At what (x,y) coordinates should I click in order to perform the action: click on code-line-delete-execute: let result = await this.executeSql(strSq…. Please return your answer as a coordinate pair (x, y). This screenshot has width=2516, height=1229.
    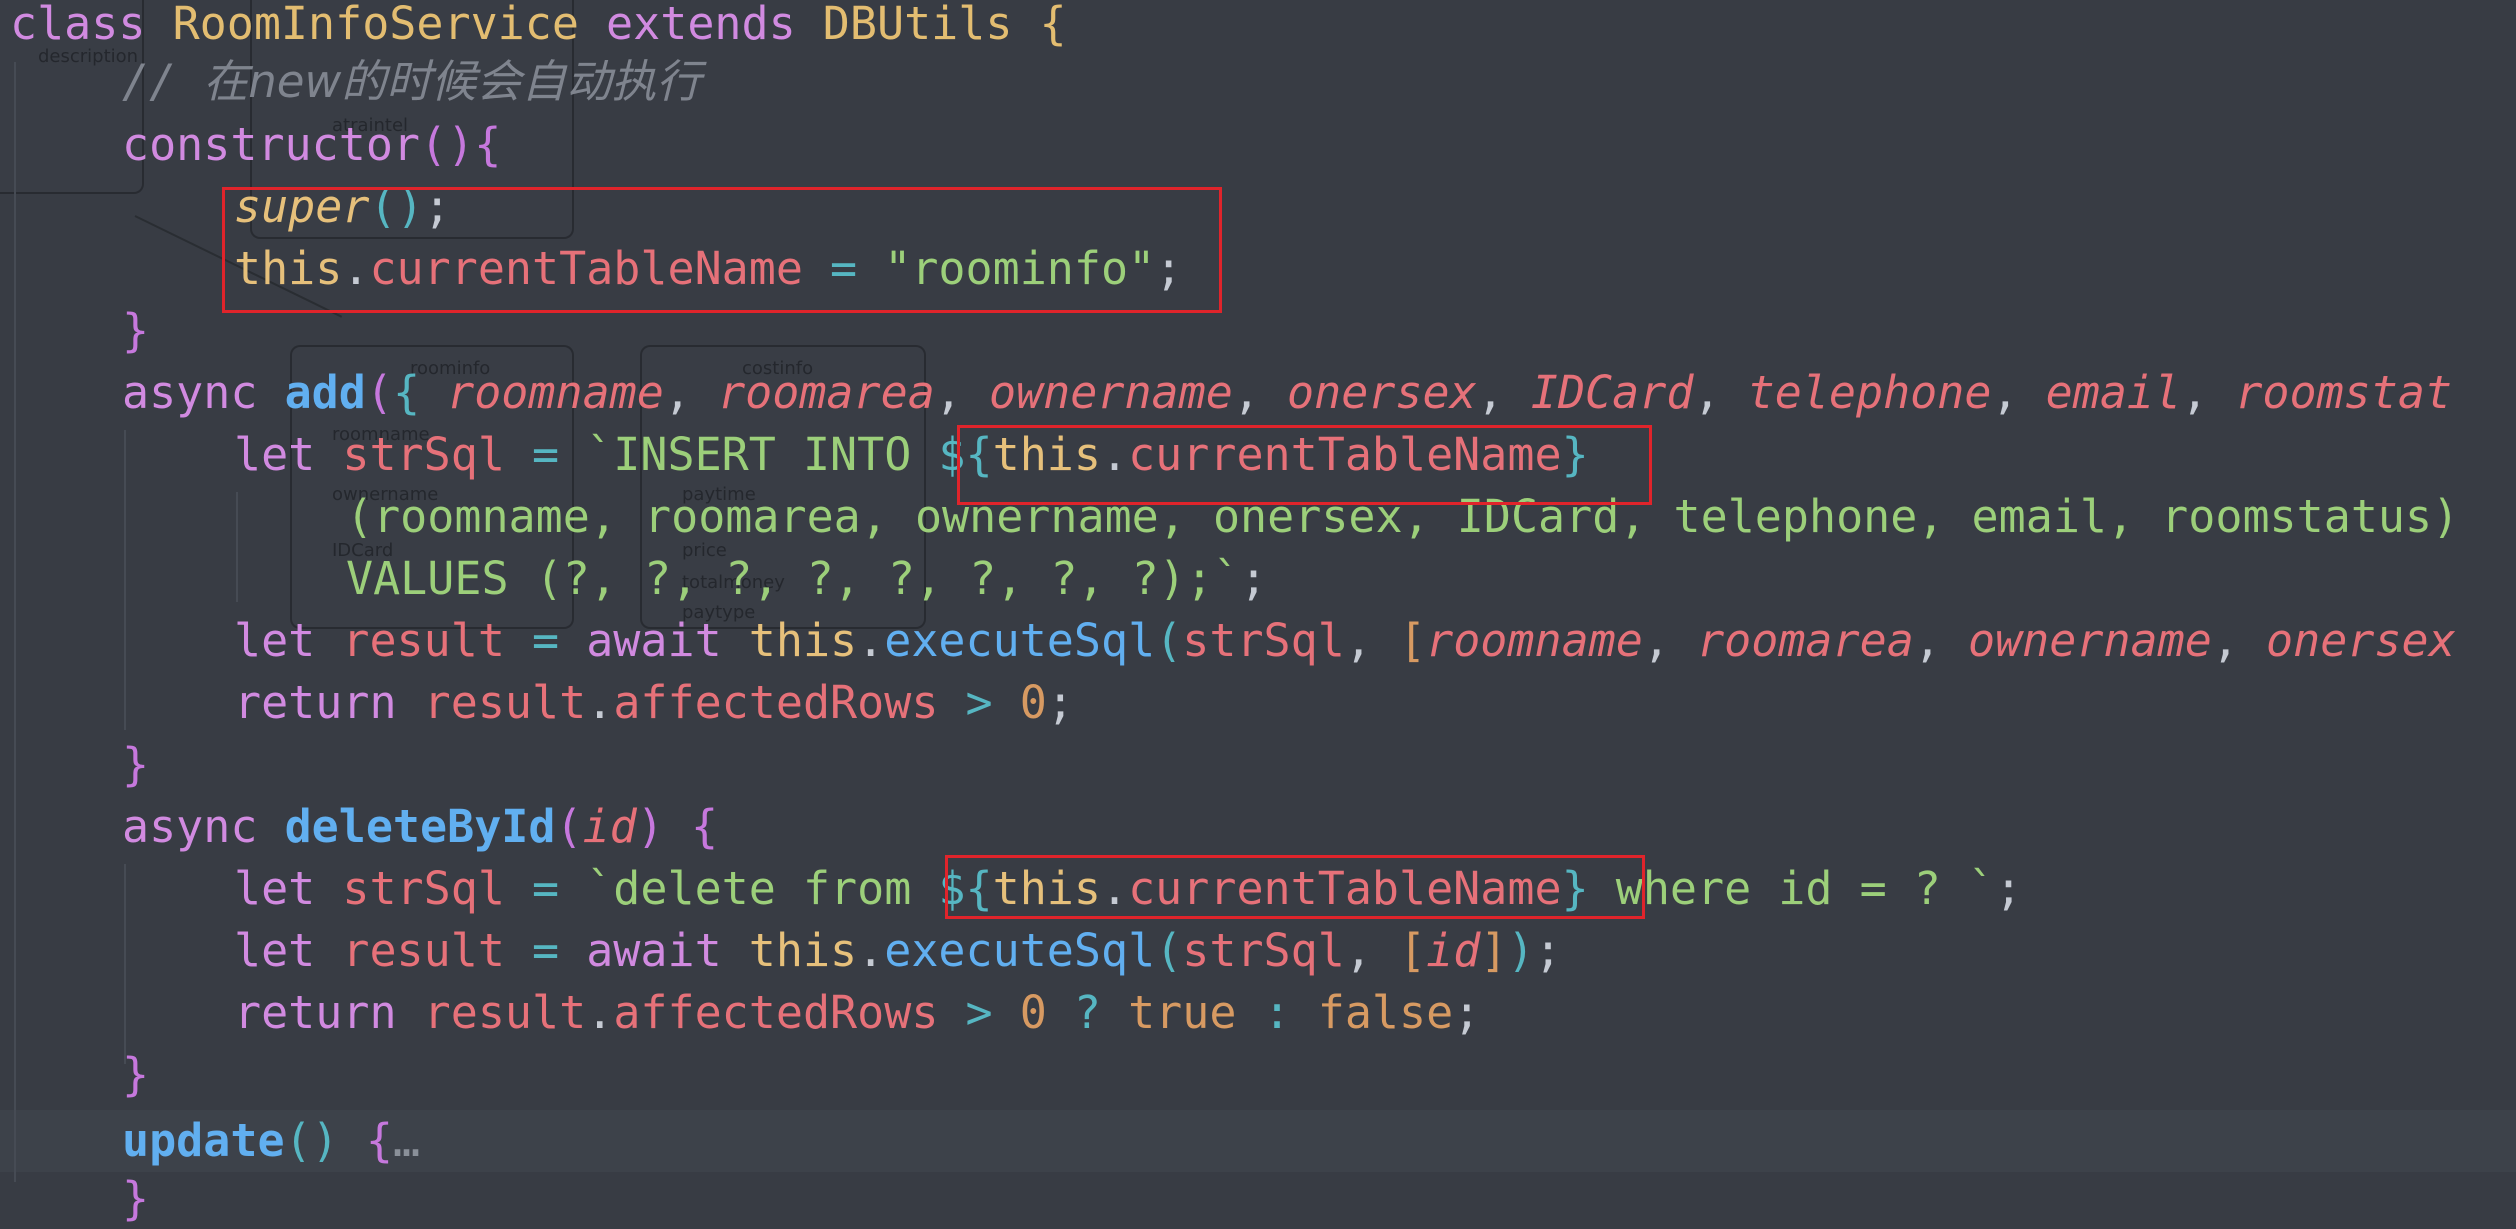
    Looking at the image, I should click on (898, 951).